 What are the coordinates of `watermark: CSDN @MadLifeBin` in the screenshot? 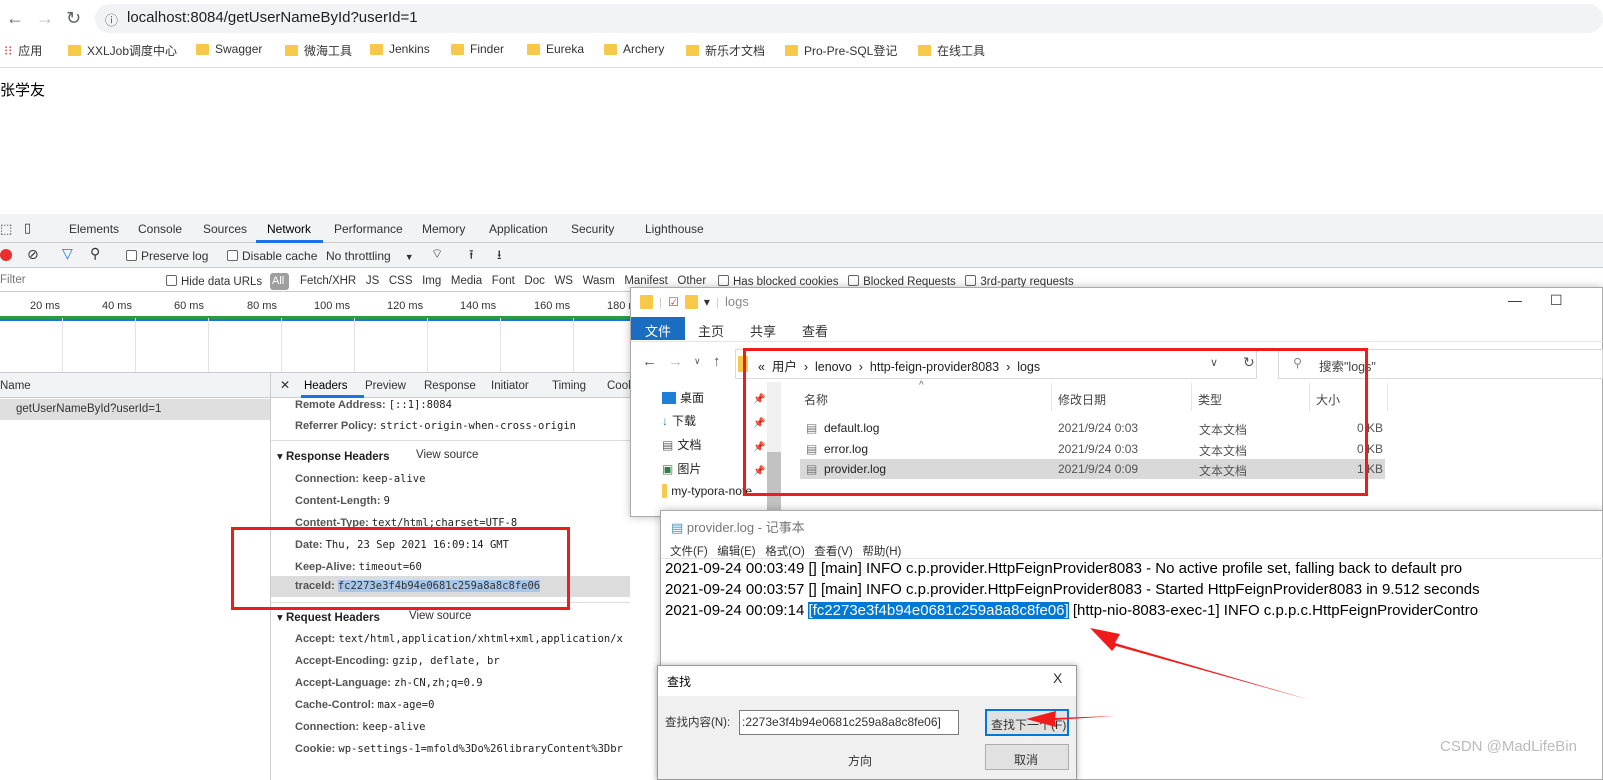 It's located at (1508, 746).